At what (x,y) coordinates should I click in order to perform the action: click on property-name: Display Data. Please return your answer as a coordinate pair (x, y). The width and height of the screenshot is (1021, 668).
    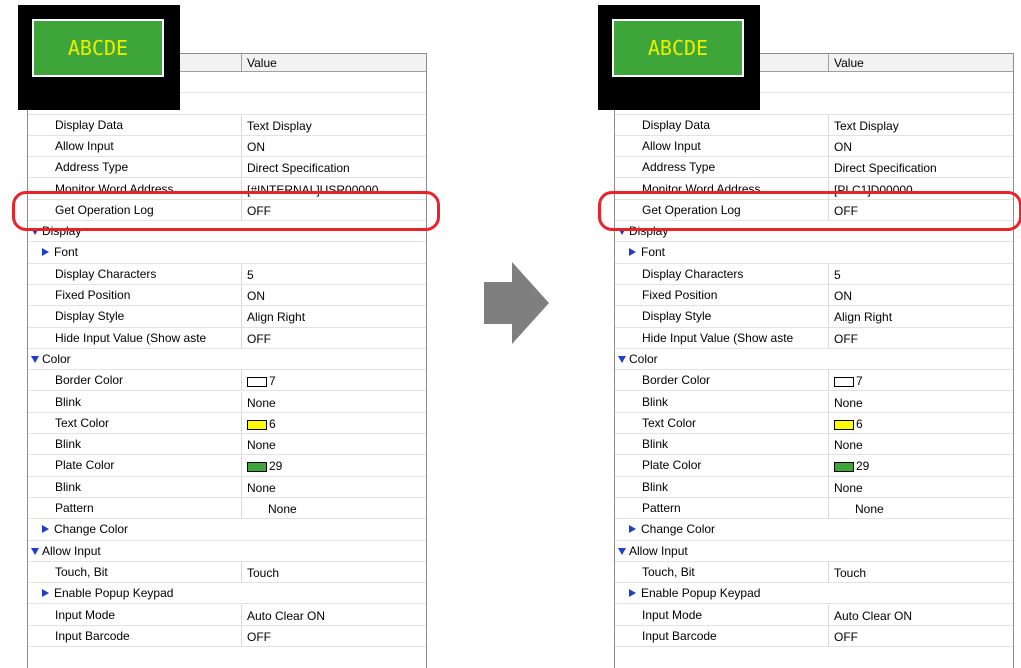
    Looking at the image, I should click on (89, 124).